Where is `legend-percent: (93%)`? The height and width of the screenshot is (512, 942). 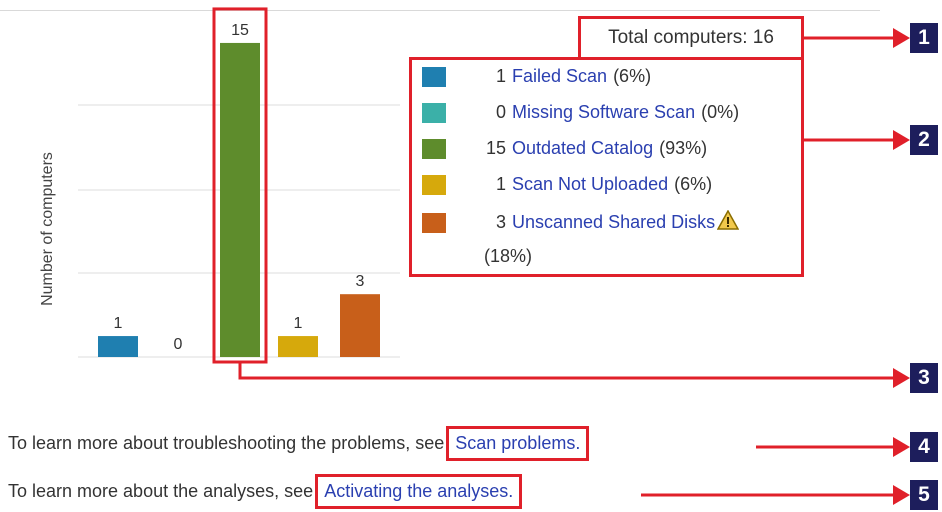 legend-percent: (93%) is located at coordinates (683, 148).